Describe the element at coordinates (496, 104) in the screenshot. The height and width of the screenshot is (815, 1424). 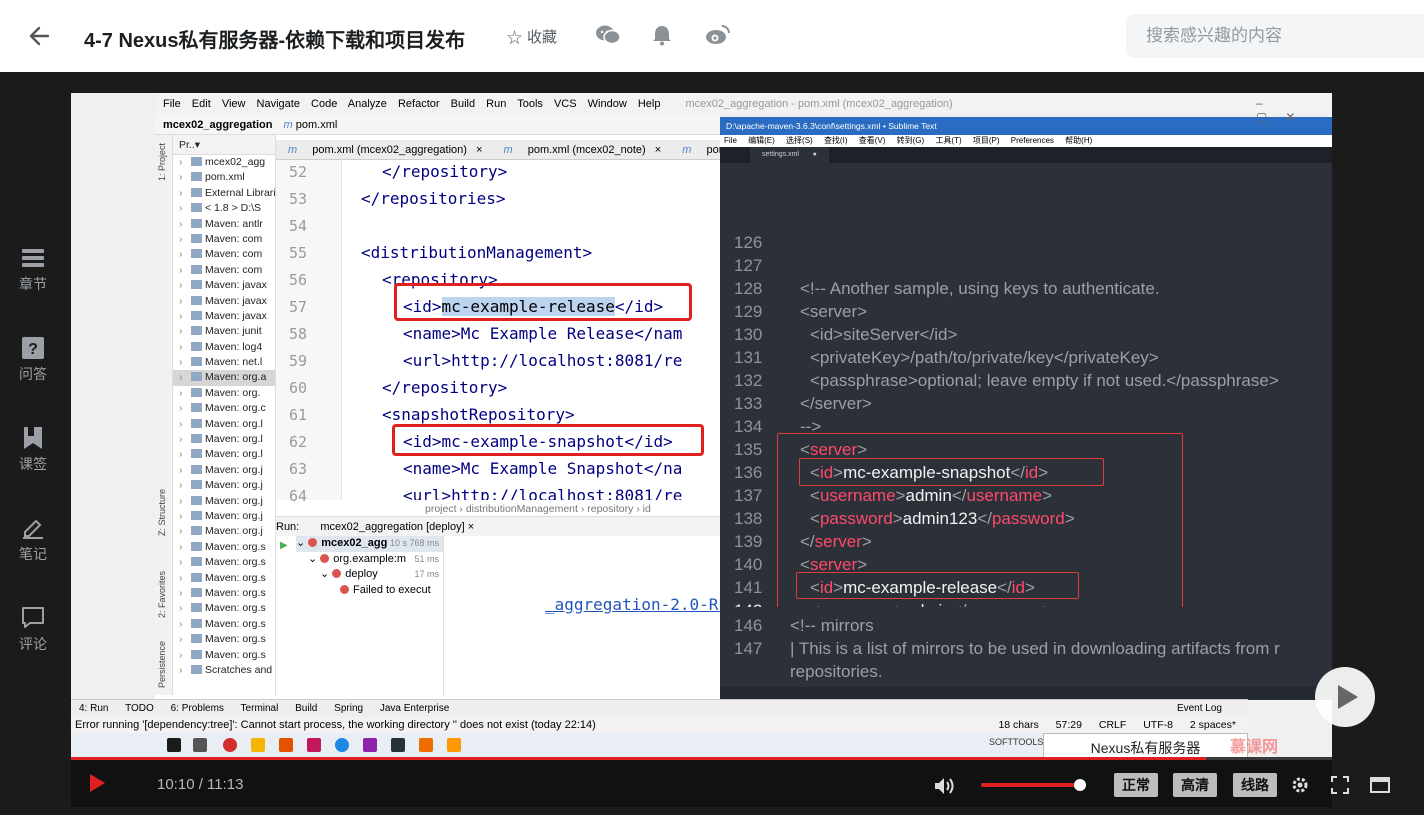
I see `menu-run: Run` at that location.